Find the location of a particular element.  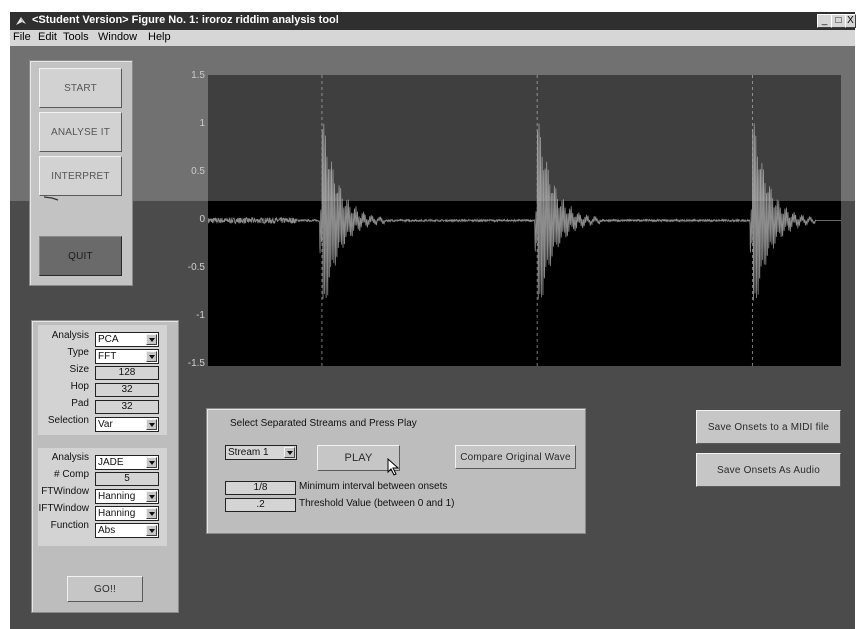

save-audio-button: Save Onsets As Audio is located at coordinates (768, 470).